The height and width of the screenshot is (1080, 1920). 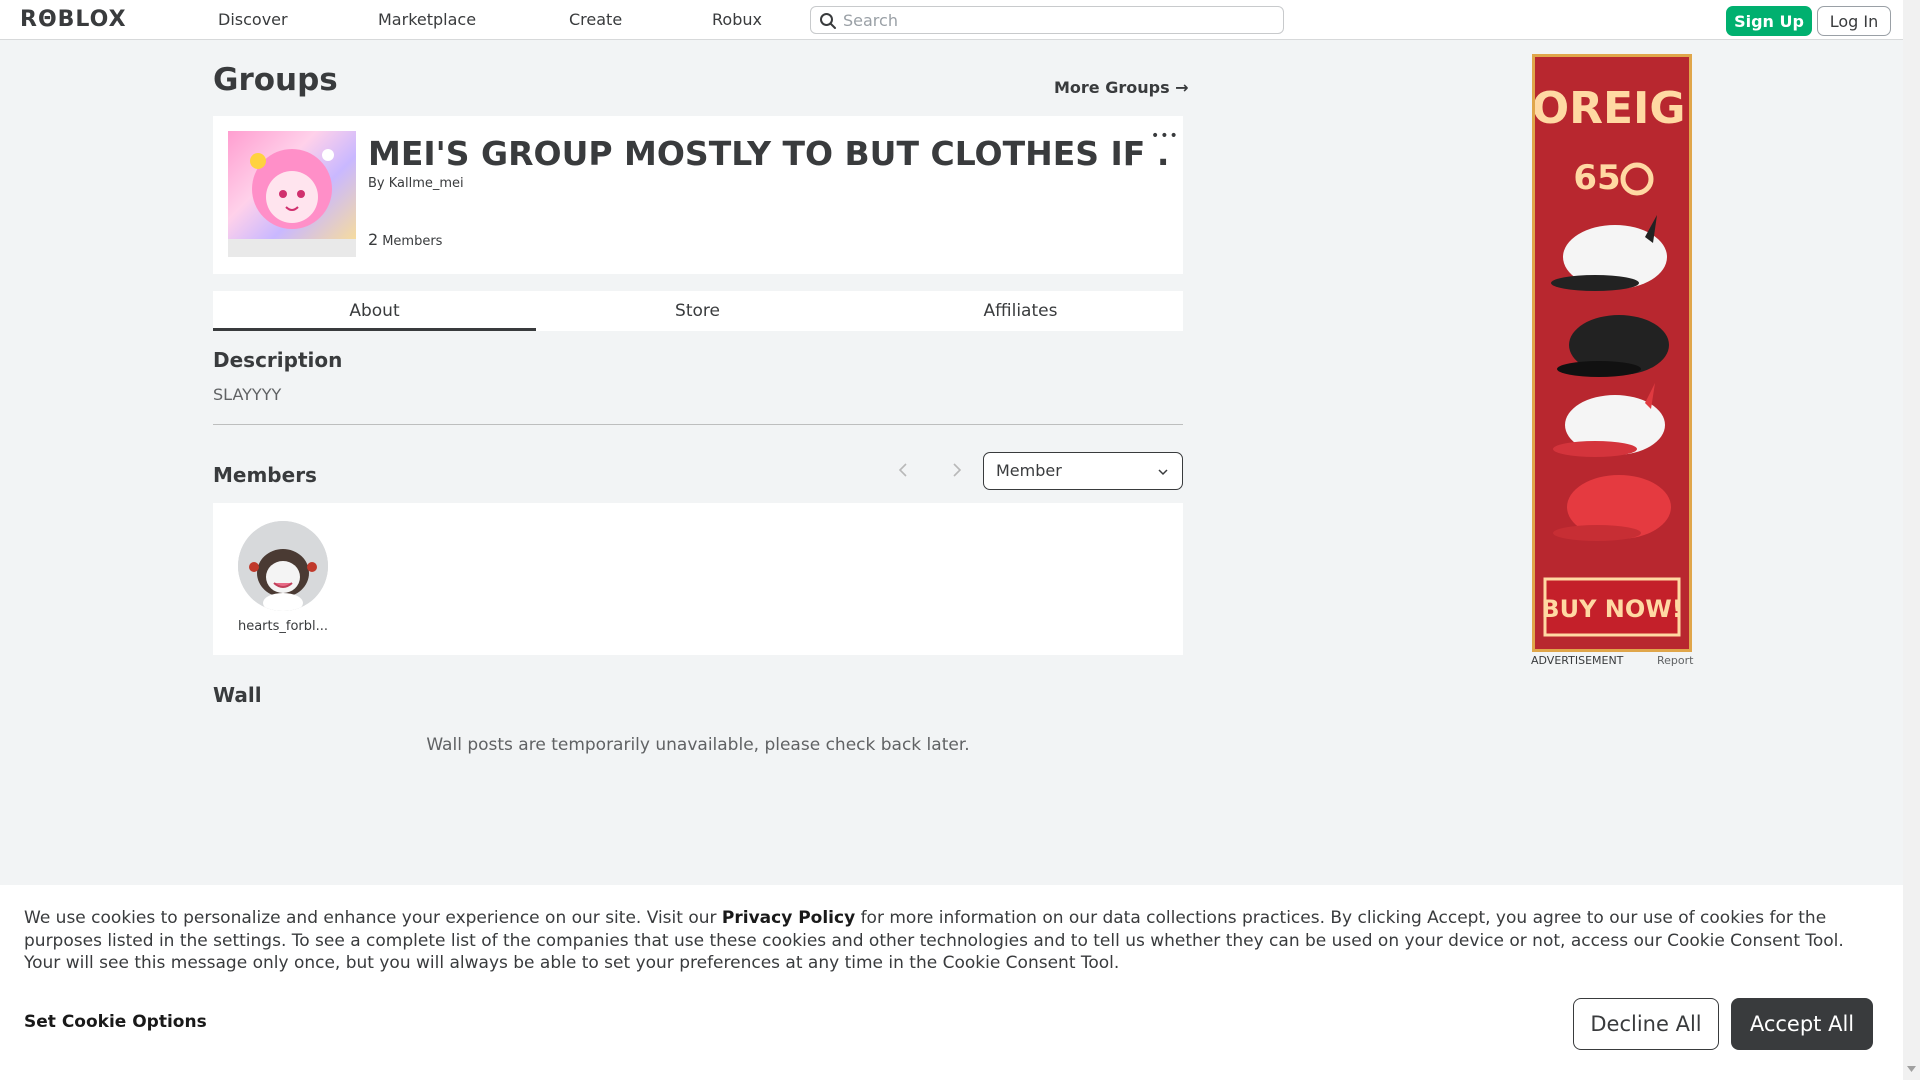 What do you see at coordinates (1083, 471) in the screenshot?
I see `role-dropdown: Member` at bounding box center [1083, 471].